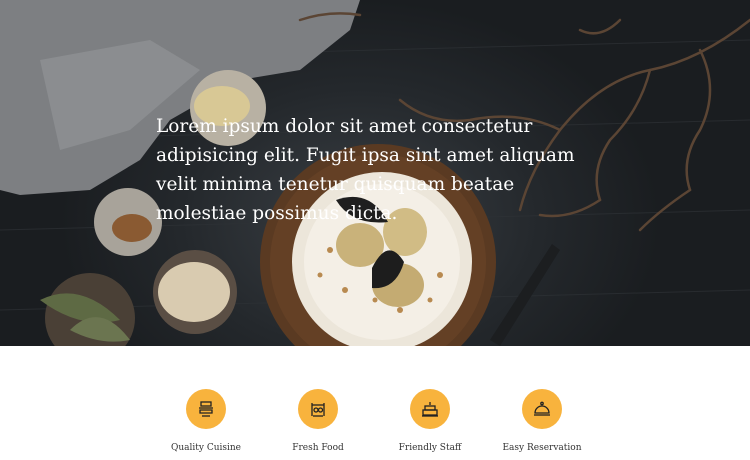 The width and height of the screenshot is (750, 460). Describe the element at coordinates (206, 448) in the screenshot. I see `feature-label: Quality Cuisine` at that location.